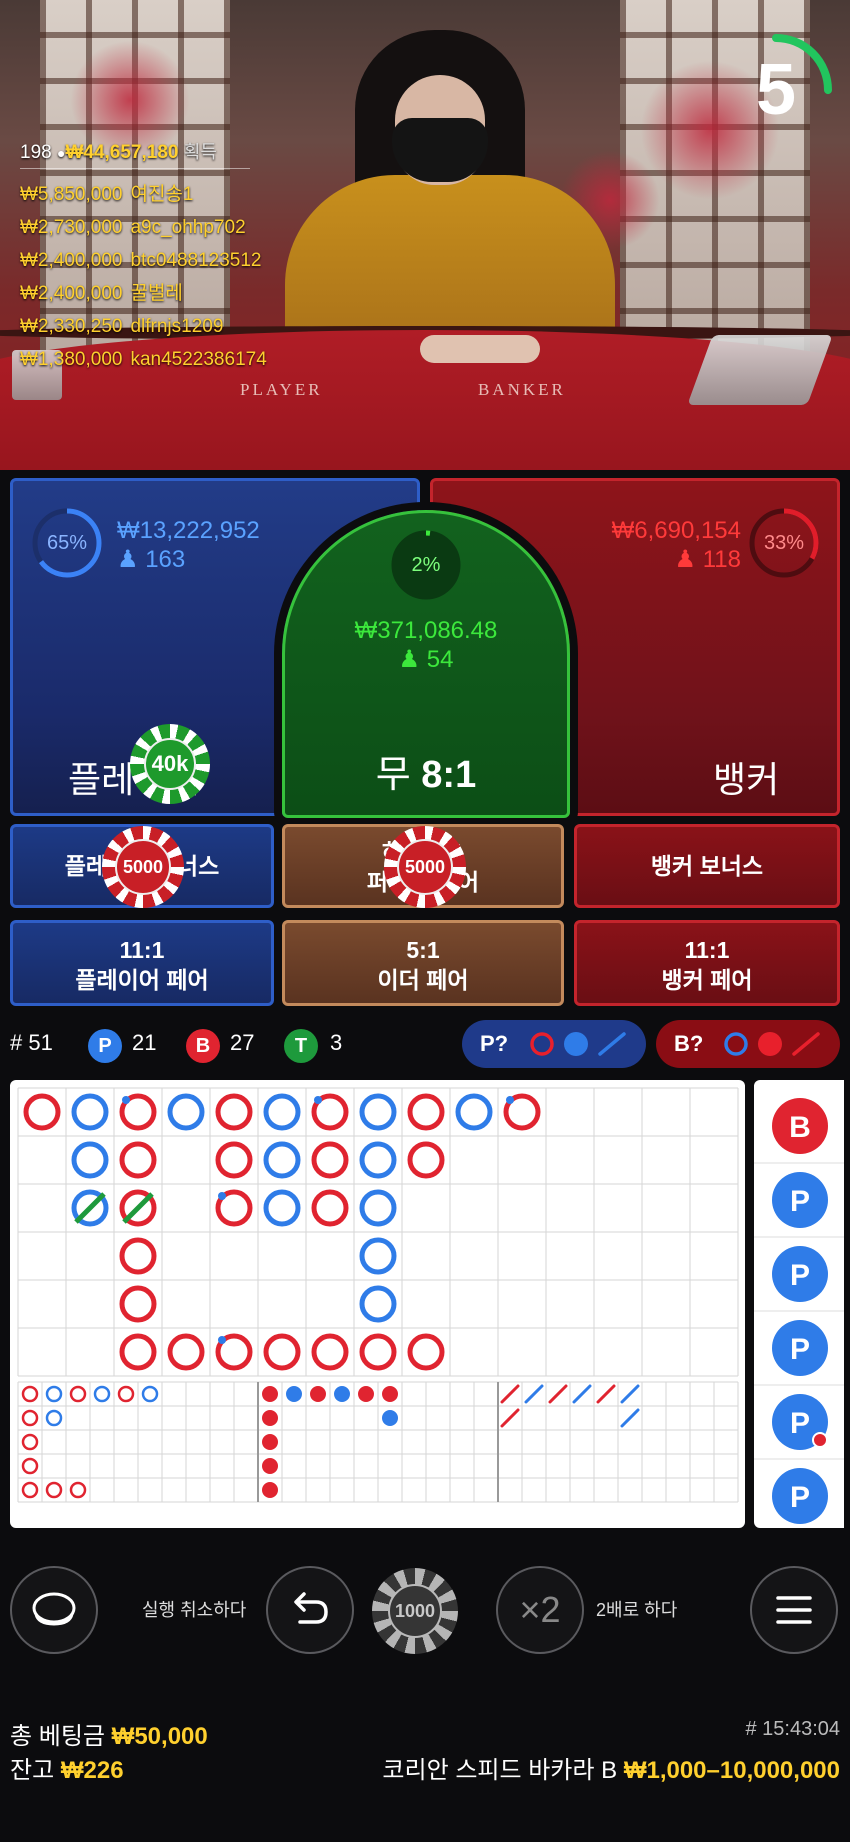  I want to click on player-win-badge: P, so click(105, 1046).